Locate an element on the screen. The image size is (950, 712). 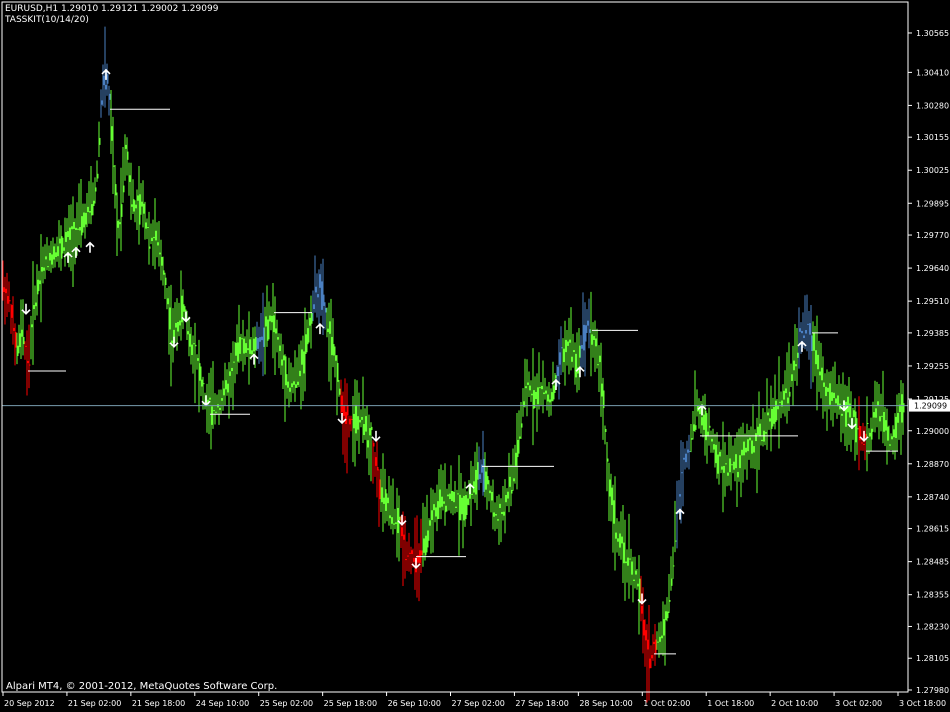
y-tick-label: 1.30280 is located at coordinates (932, 105).